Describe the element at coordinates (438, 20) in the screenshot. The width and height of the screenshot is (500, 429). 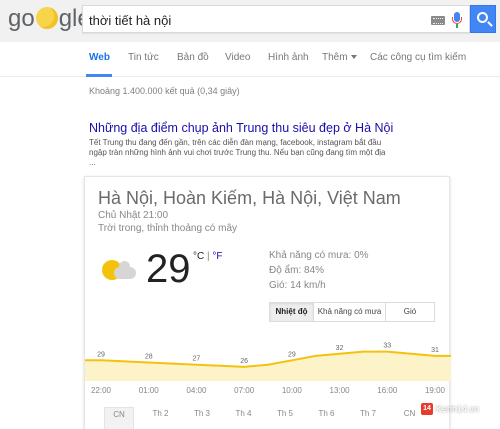
I see `keyboard-icon` at that location.